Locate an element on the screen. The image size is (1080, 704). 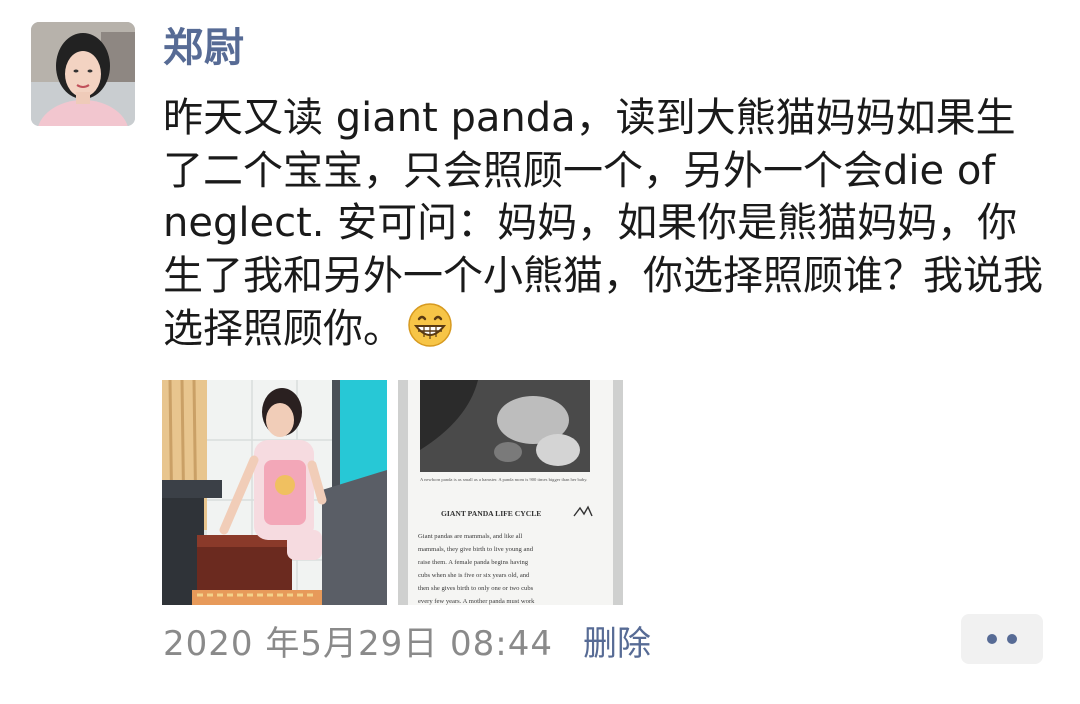
child-photo is located at coordinates (274, 492).